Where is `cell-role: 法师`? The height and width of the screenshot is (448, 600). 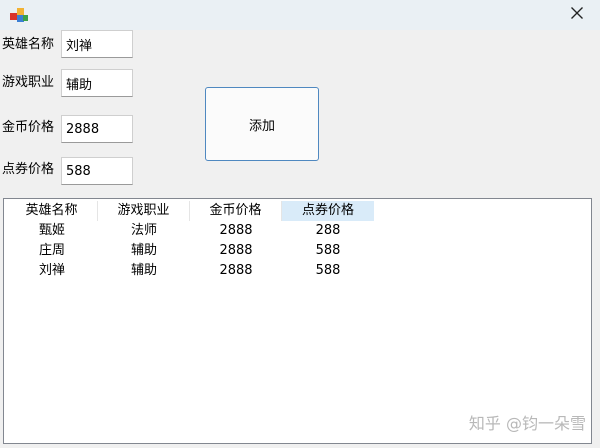 cell-role: 法师 is located at coordinates (143, 230).